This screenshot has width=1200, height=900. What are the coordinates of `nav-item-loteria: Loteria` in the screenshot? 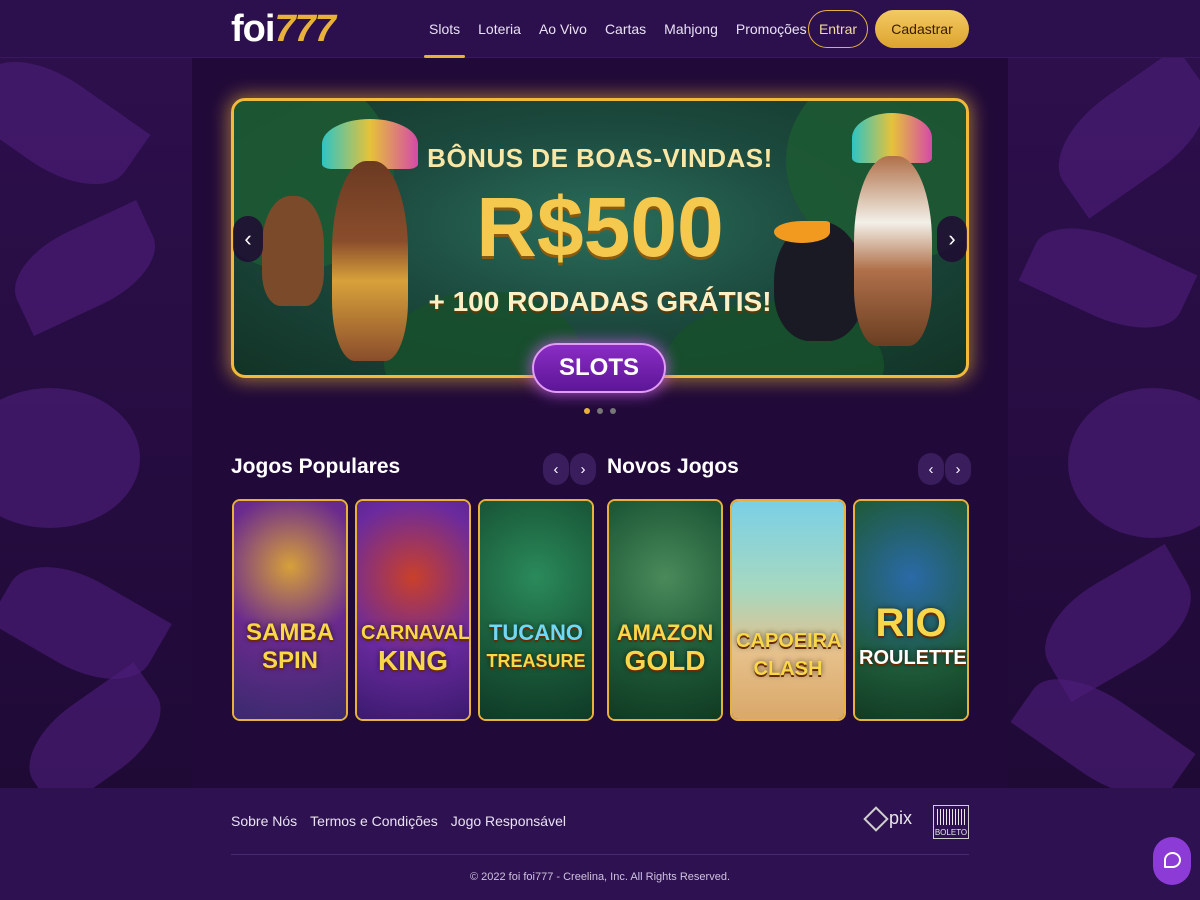 It's located at (499, 29).